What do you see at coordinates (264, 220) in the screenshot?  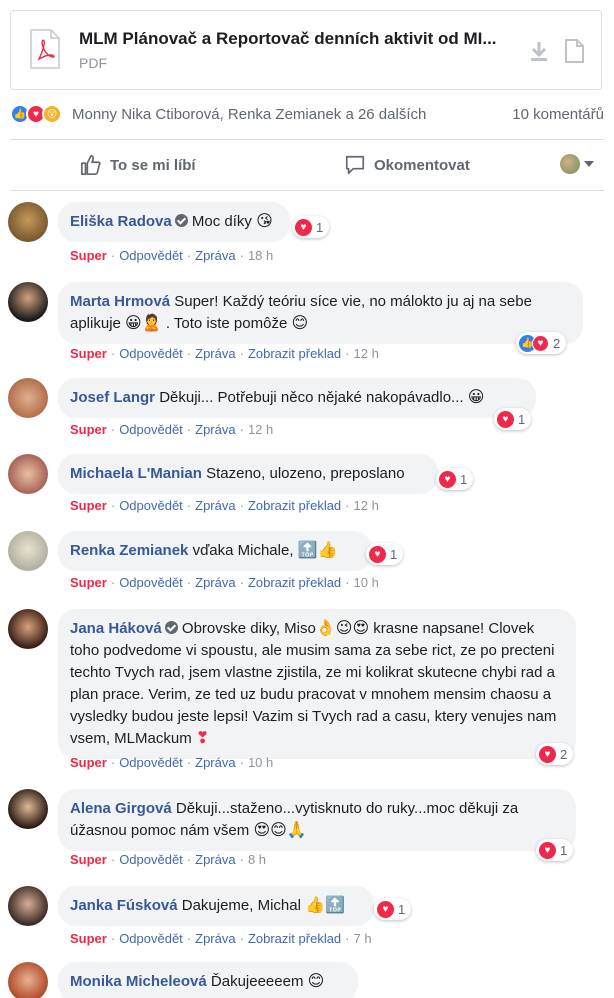 I see `emoji: 😘` at bounding box center [264, 220].